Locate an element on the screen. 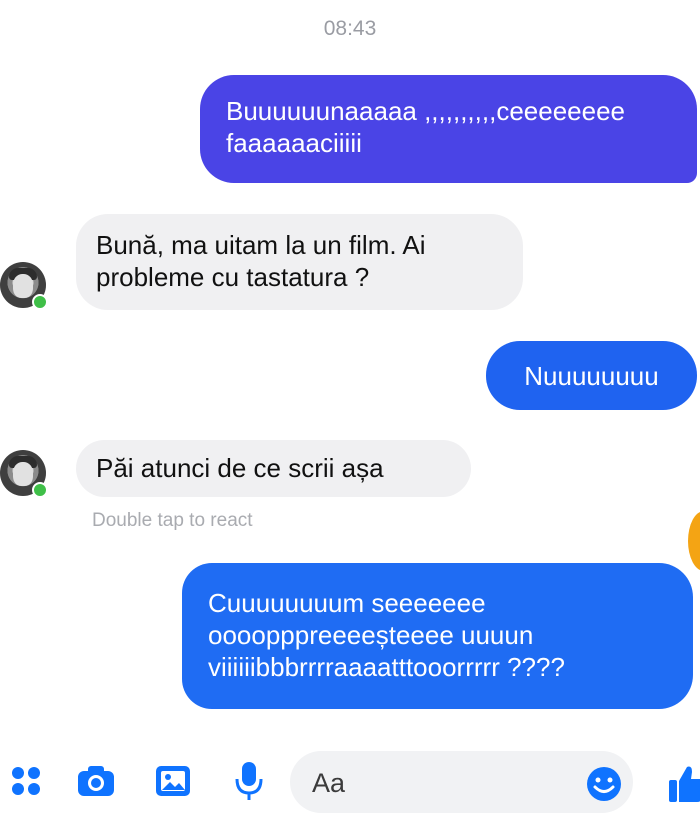 Image resolution: width=700 pixels, height=823 pixels. outgoing-message-2: Nuuuuuuuu is located at coordinates (591, 375).